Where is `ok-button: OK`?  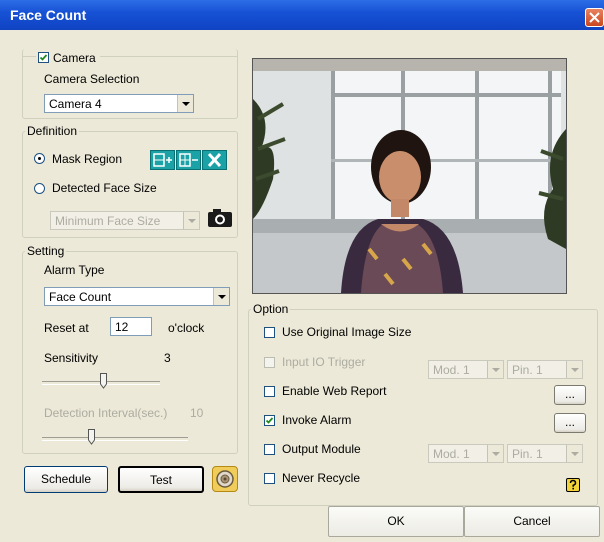
ok-button: OK is located at coordinates (396, 521).